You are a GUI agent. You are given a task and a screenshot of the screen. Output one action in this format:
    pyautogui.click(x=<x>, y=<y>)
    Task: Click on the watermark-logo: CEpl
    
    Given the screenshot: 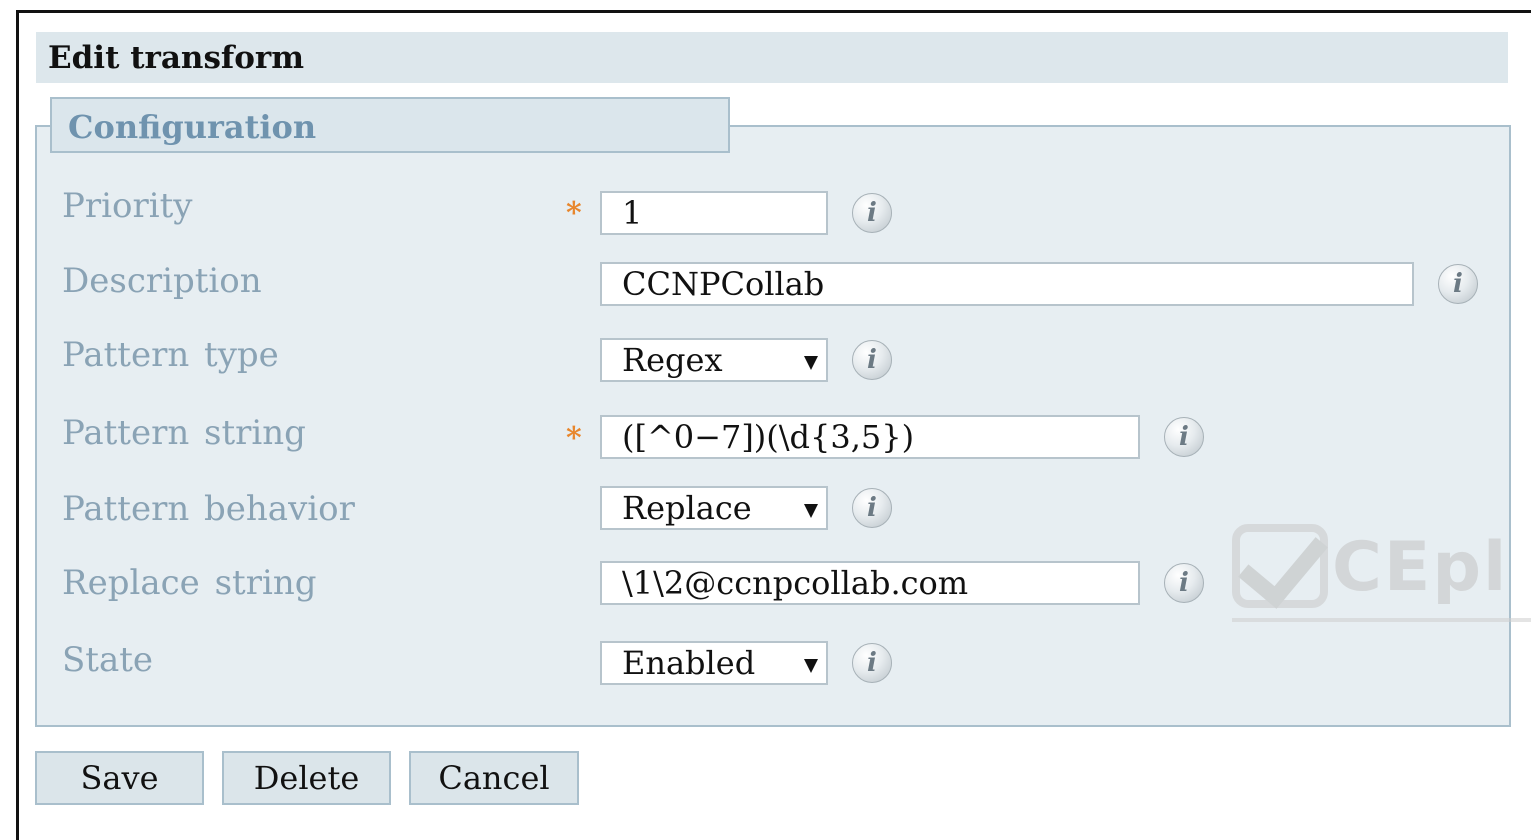 What is the action you would take?
    pyautogui.click(x=1379, y=565)
    